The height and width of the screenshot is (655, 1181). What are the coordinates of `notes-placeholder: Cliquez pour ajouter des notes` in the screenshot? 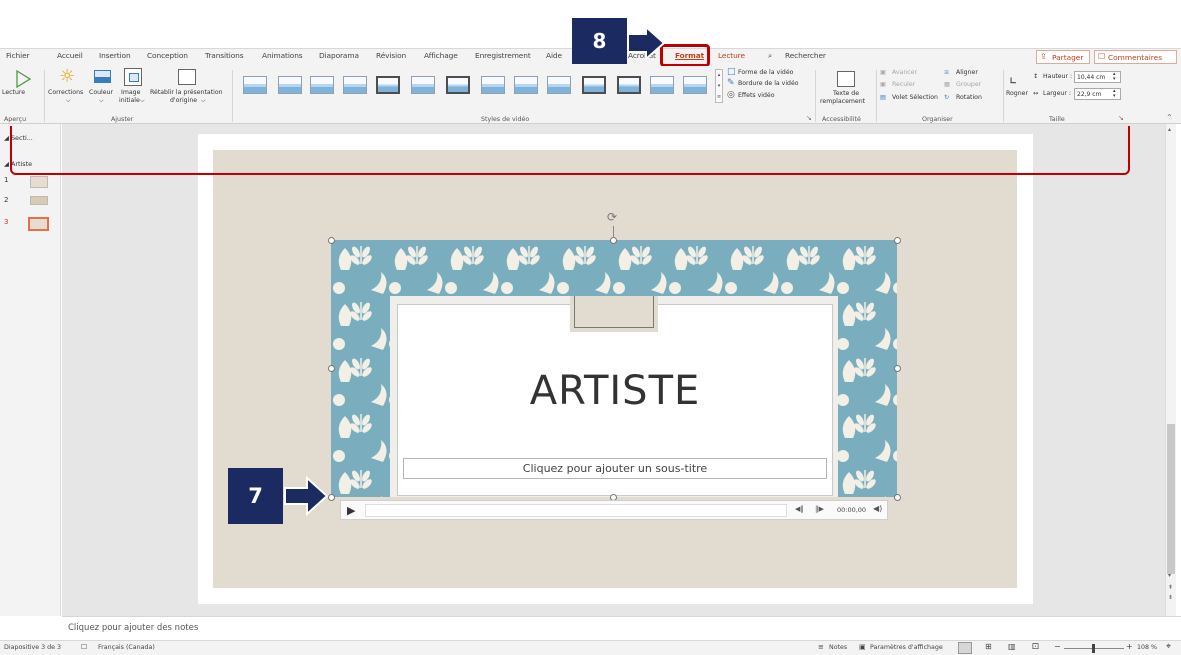 It's located at (133, 628).